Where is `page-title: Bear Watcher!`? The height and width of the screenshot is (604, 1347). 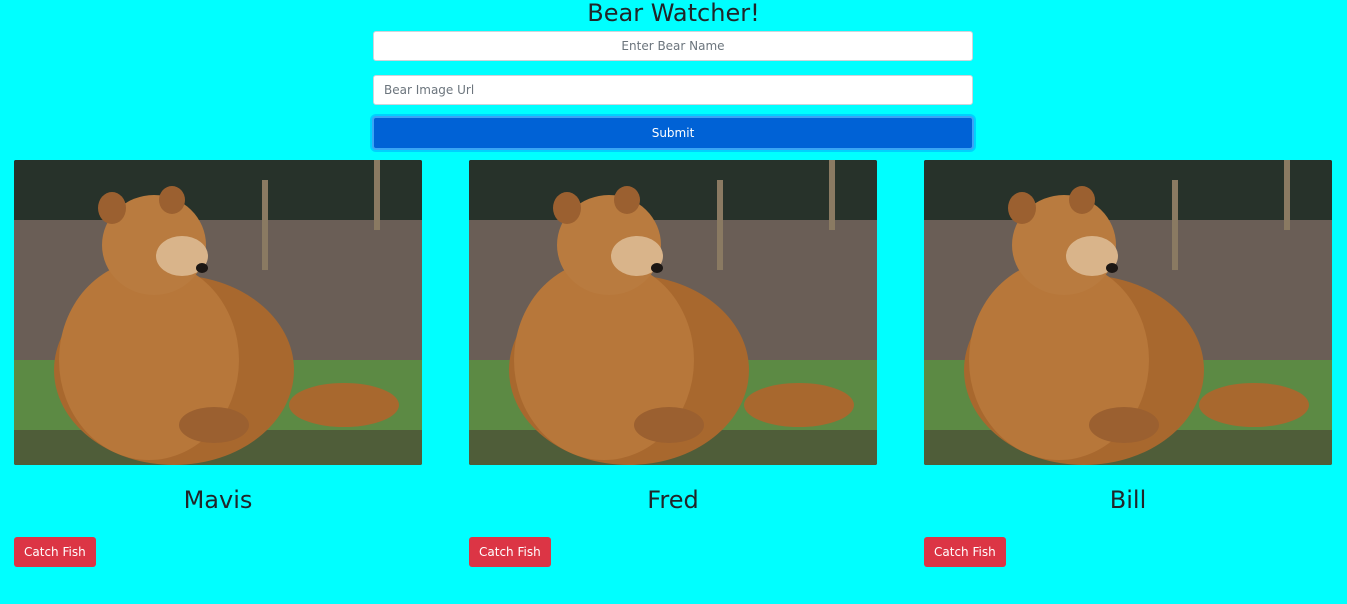 page-title: Bear Watcher! is located at coordinates (673, 13).